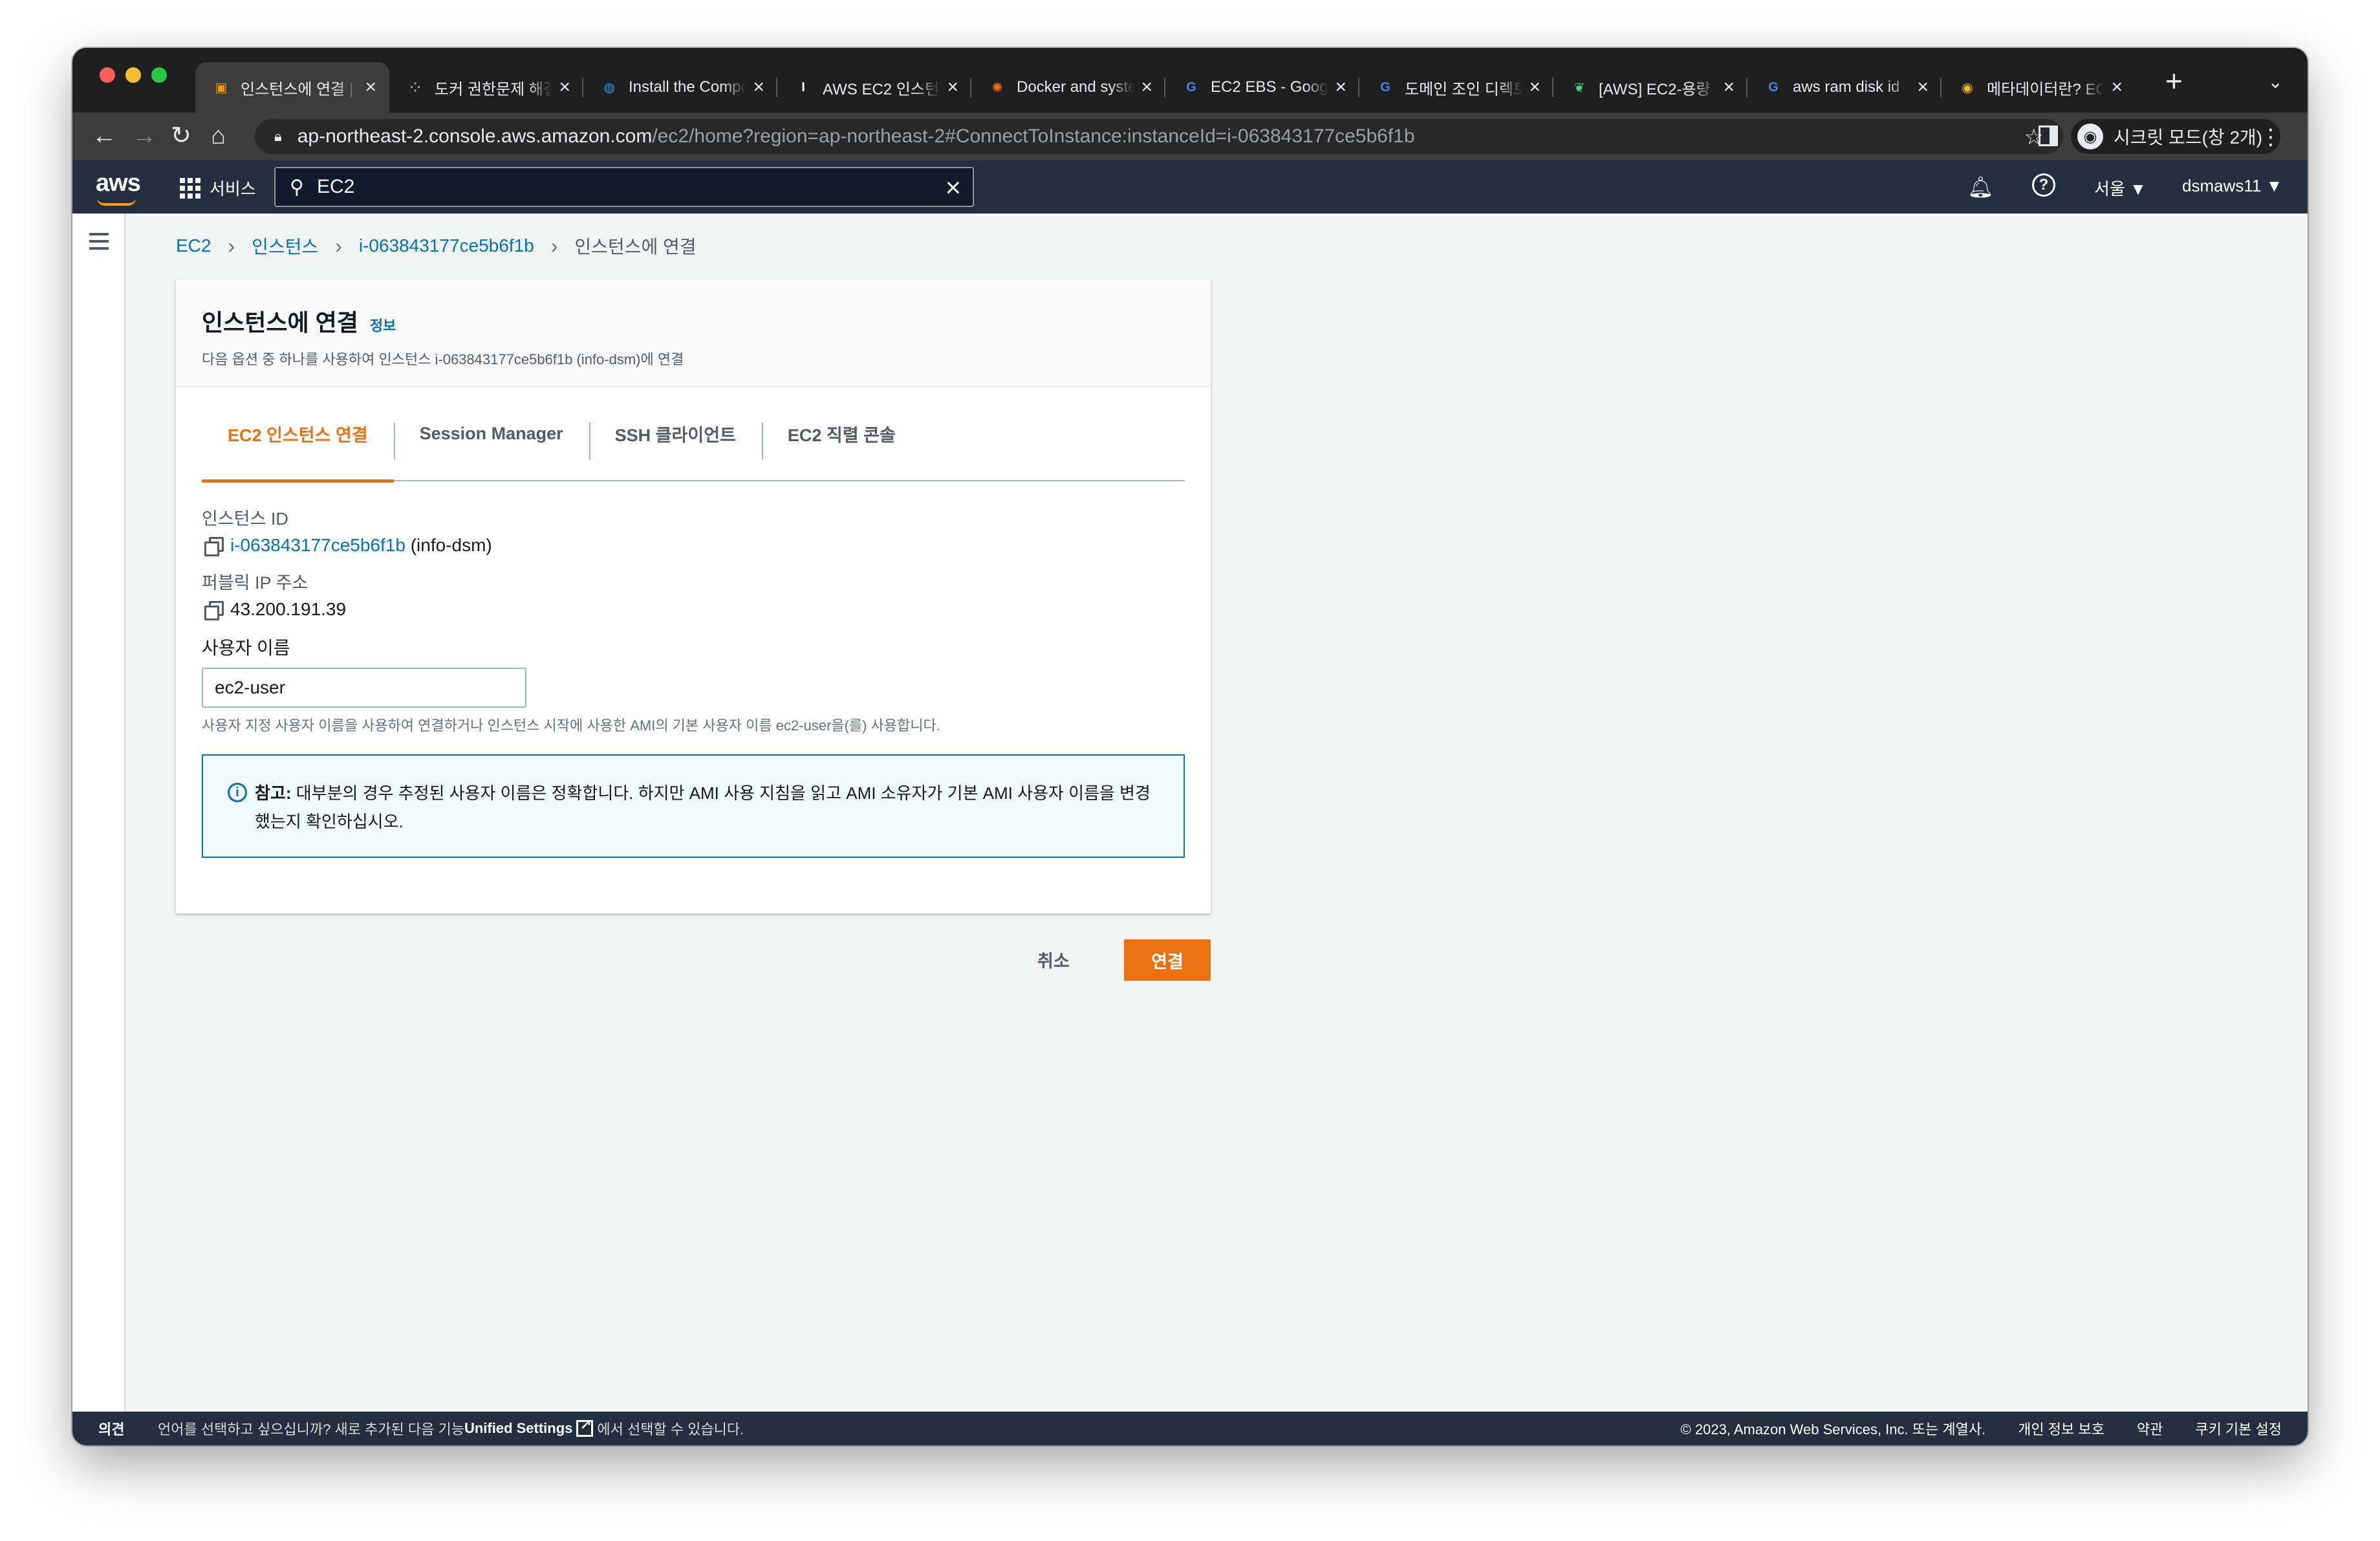  I want to click on dots-favicon-icon: ⁘, so click(415, 87).